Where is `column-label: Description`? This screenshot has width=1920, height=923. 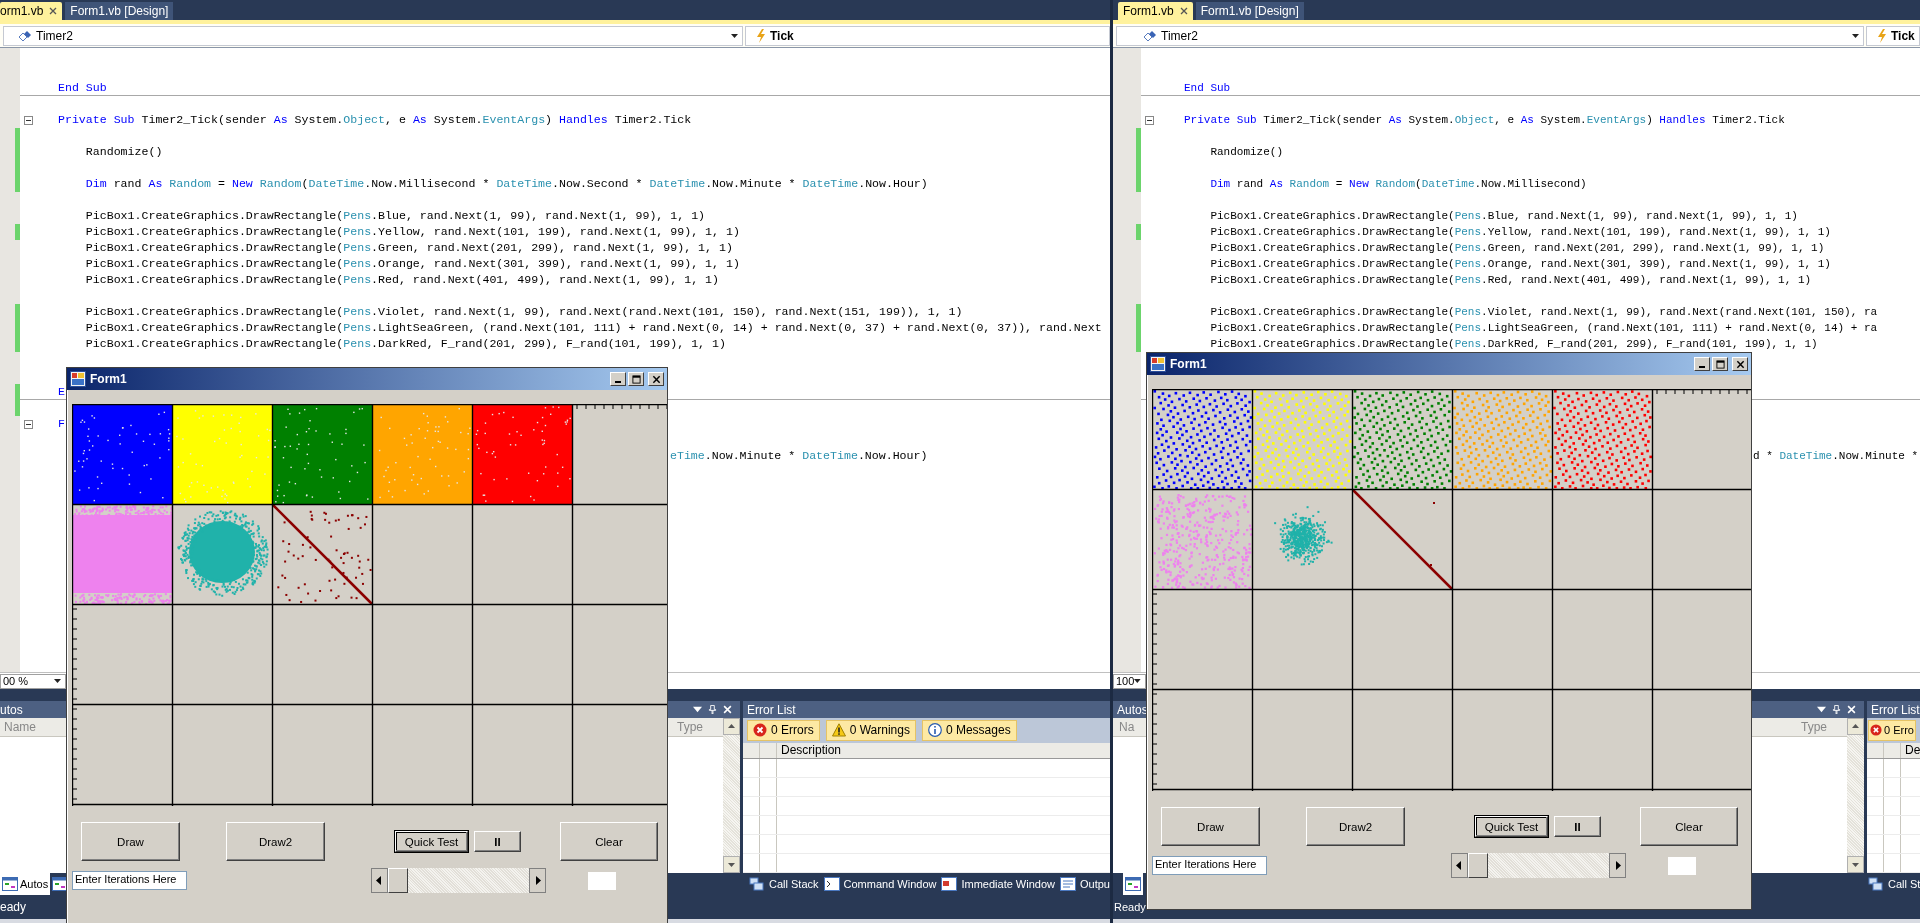
column-label: Description is located at coordinates (811, 750).